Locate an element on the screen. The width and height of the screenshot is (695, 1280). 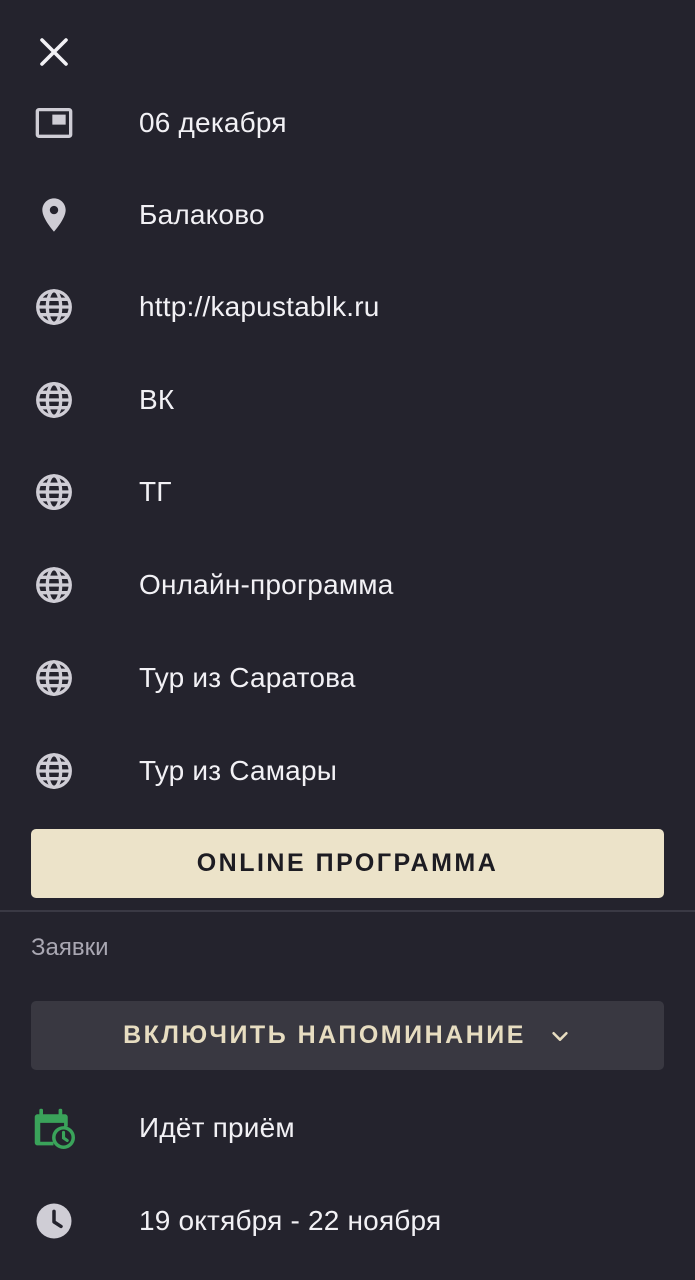
location-pin-icon is located at coordinates (54, 215).